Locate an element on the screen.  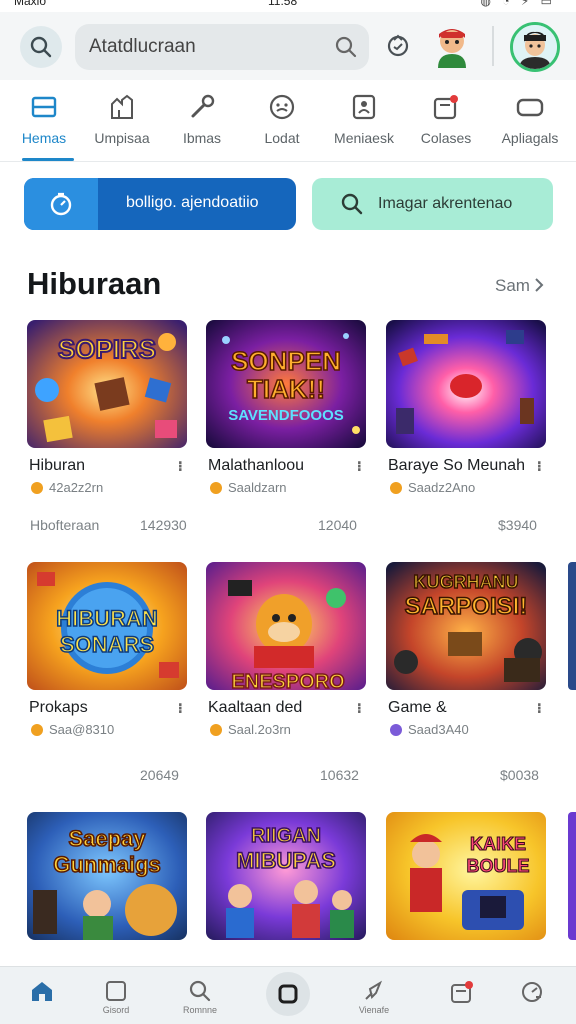
tab-label: Colases is located at coordinates (446, 138).